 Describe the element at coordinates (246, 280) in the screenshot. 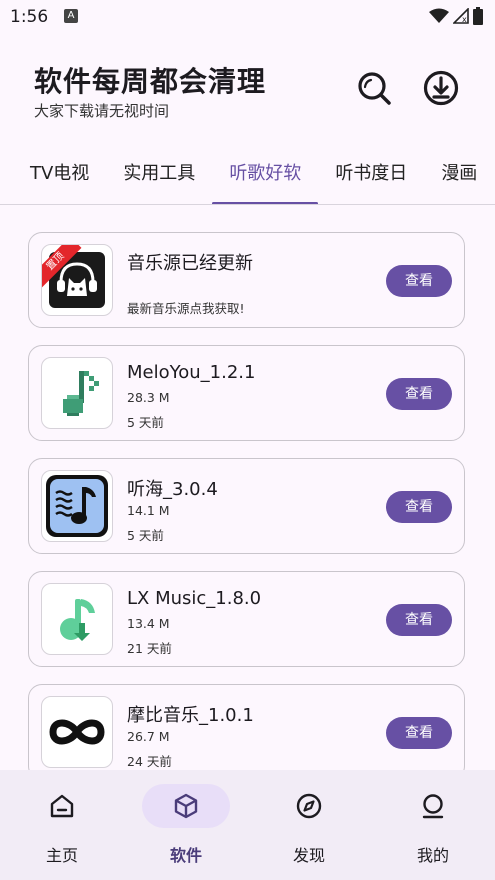

I see `list-item: 置顶 音乐源已经更新 最新音乐源点我获取! 查看` at that location.